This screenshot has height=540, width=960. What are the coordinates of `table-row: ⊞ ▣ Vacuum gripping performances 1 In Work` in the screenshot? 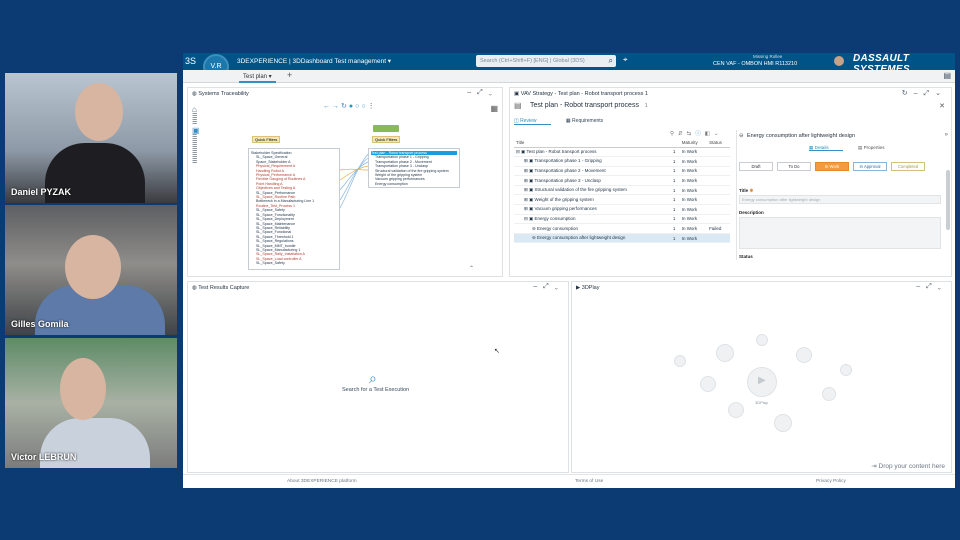 It's located at (622, 209).